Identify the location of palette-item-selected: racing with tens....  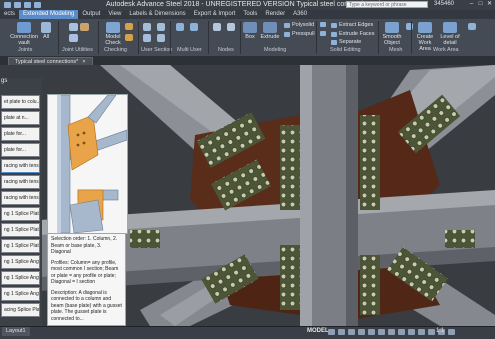
(20, 166).